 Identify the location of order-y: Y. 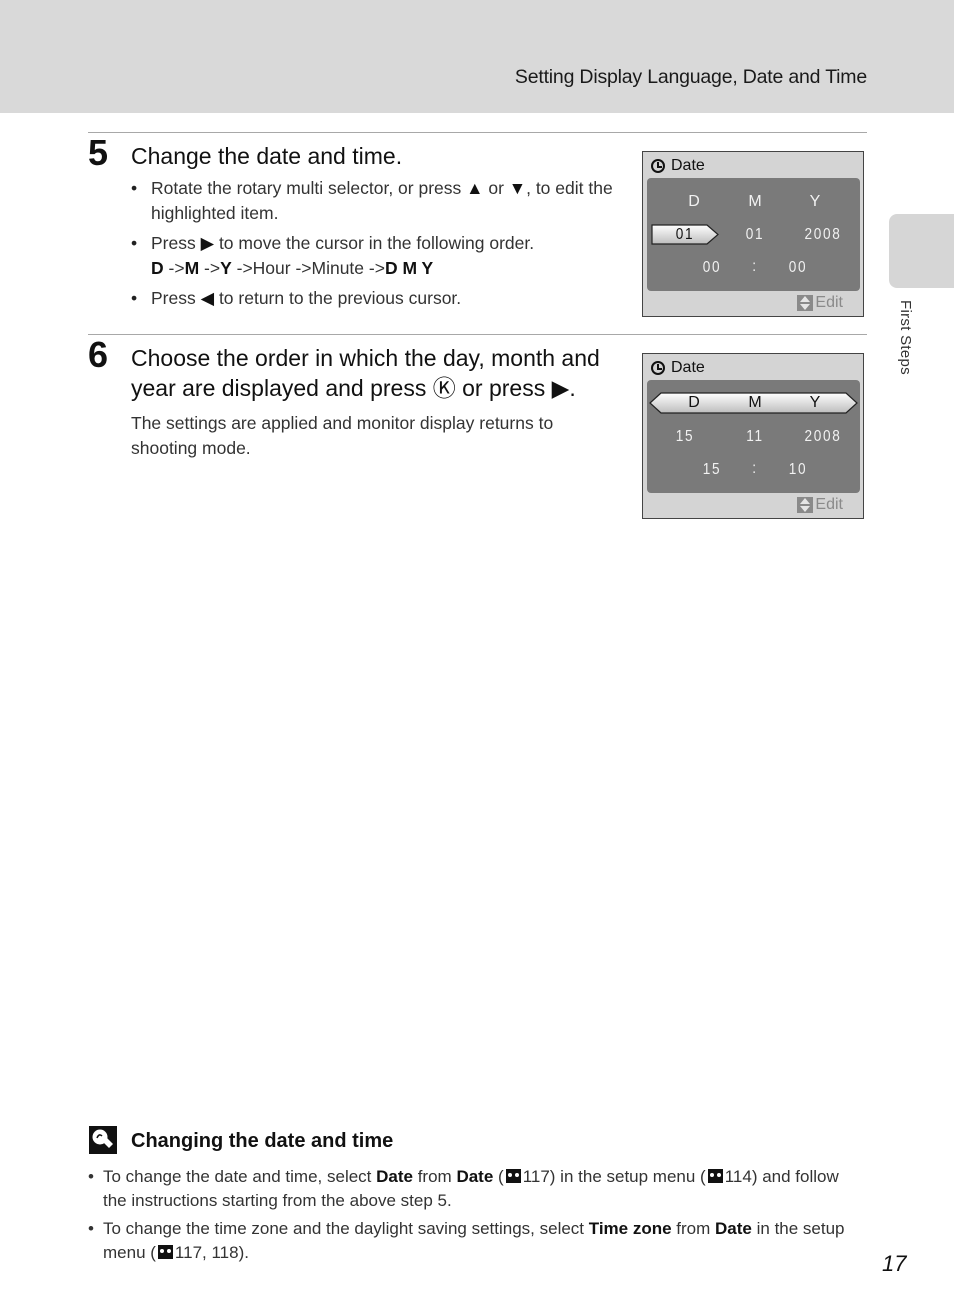
(226, 268).